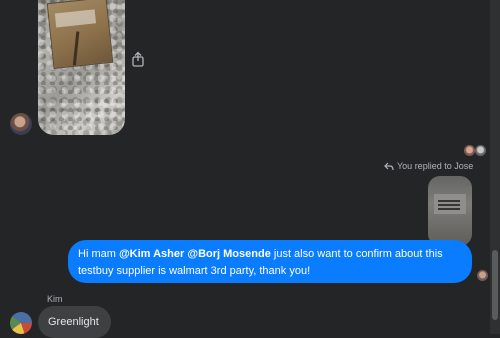  Describe the element at coordinates (482, 275) in the screenshot. I see `seen-avatar` at that location.